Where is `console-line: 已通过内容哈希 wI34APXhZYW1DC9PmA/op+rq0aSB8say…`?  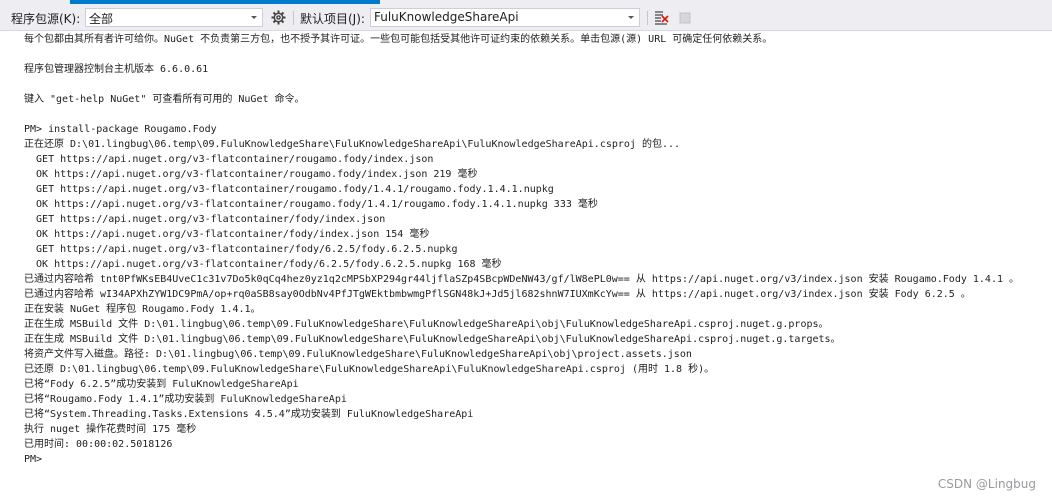
console-line: 已通过内容哈希 wI34APXhZYW1DC9PmA/op+rq0aSB8say… is located at coordinates (497, 294).